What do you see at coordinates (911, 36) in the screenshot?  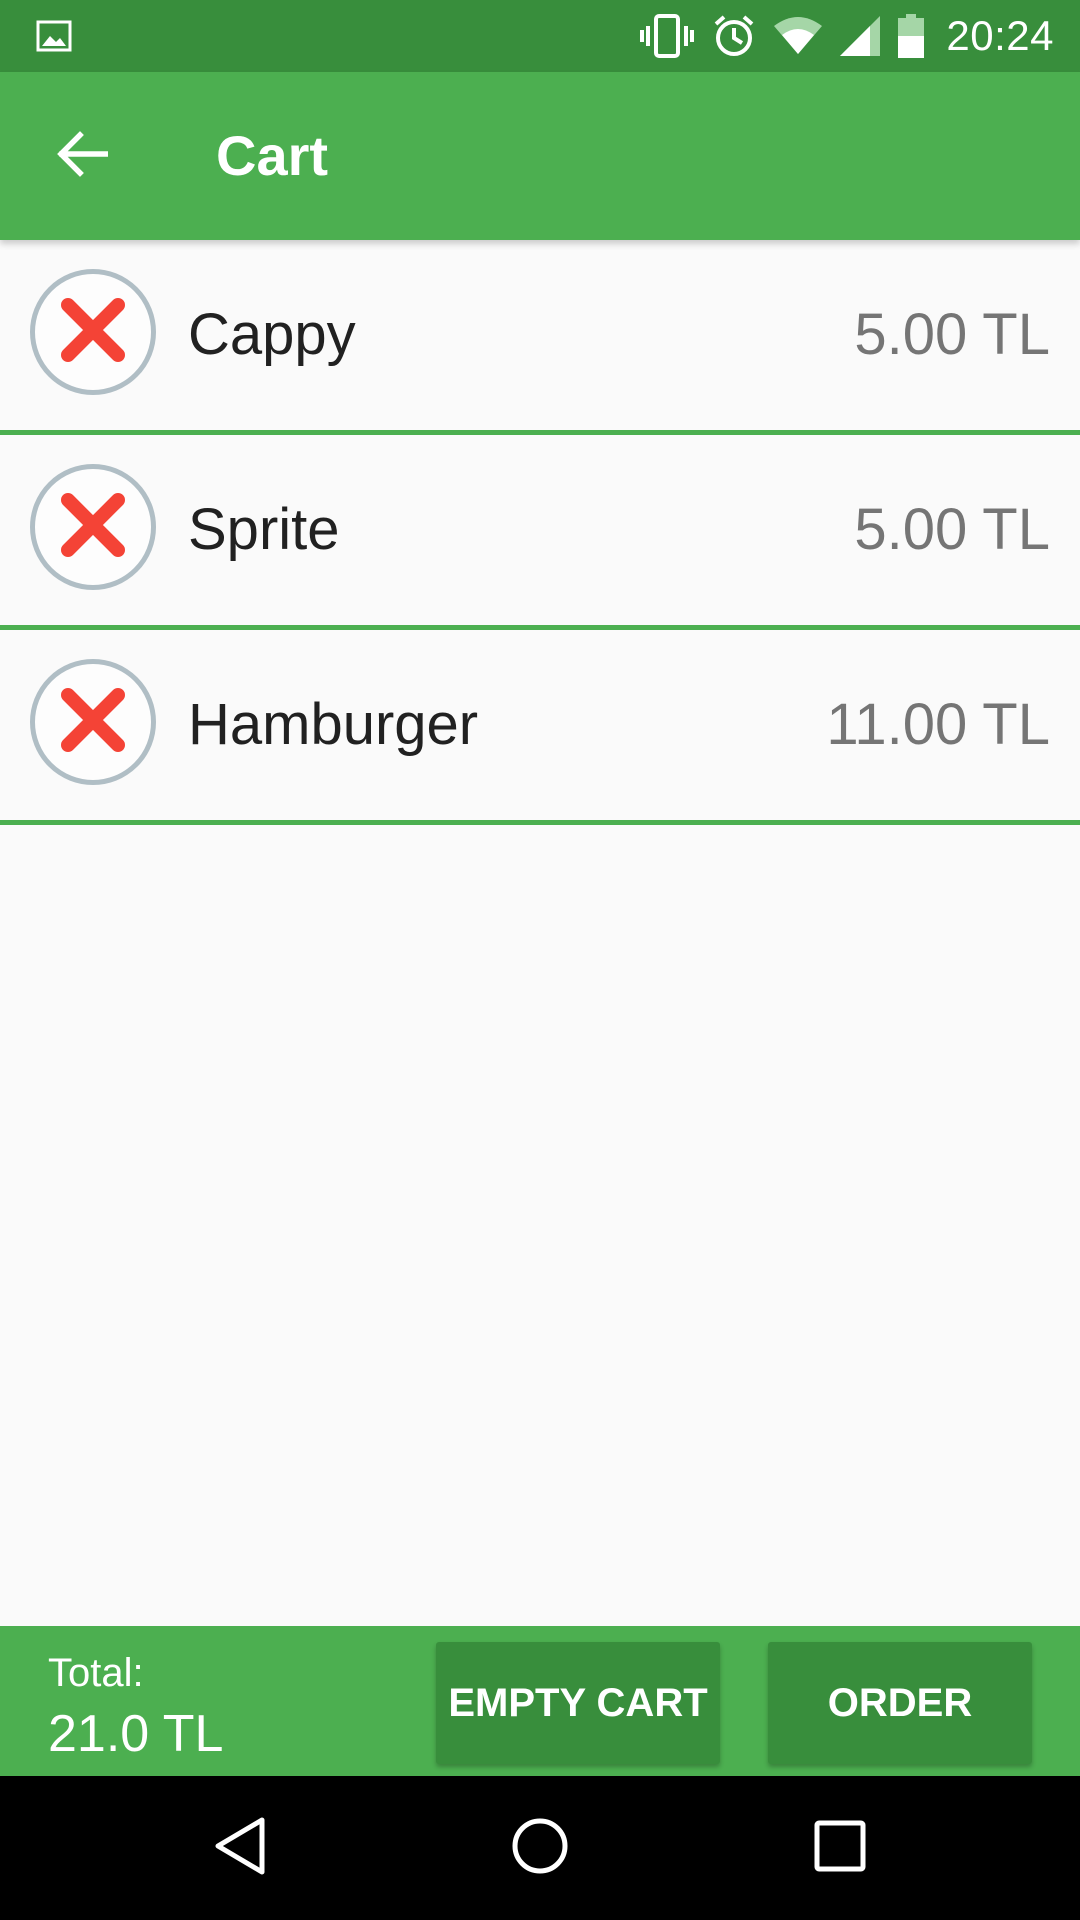 I see `battery-icon` at bounding box center [911, 36].